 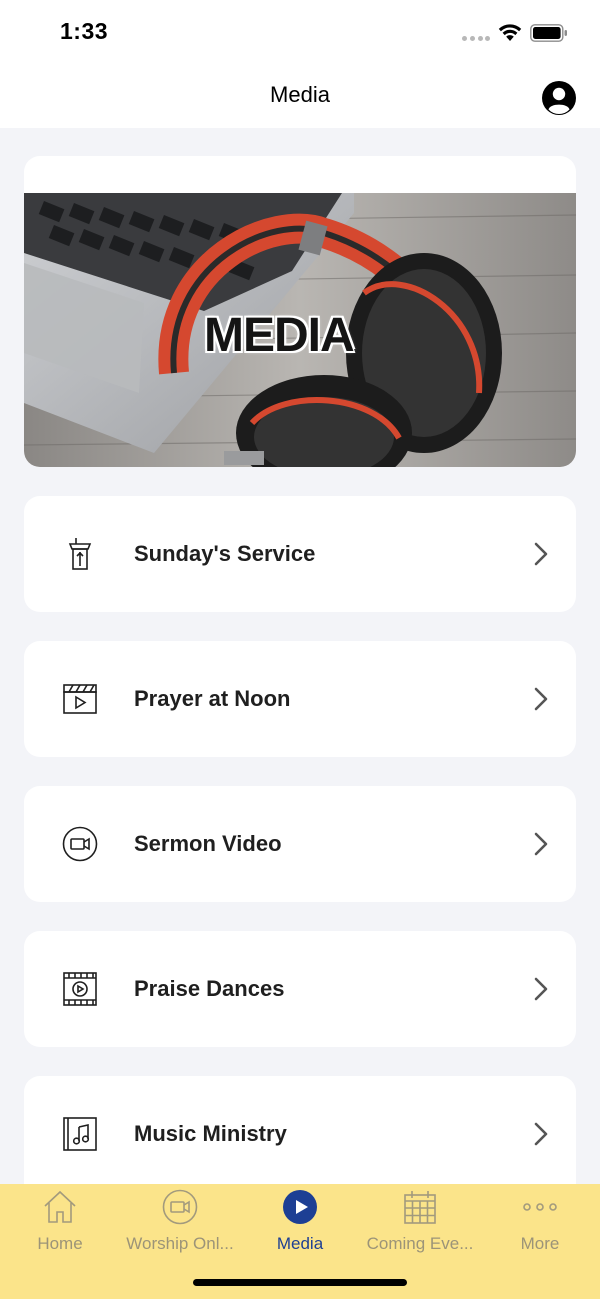 I want to click on menu-item-sundays-service: Sunday's Service, so click(x=300, y=554).